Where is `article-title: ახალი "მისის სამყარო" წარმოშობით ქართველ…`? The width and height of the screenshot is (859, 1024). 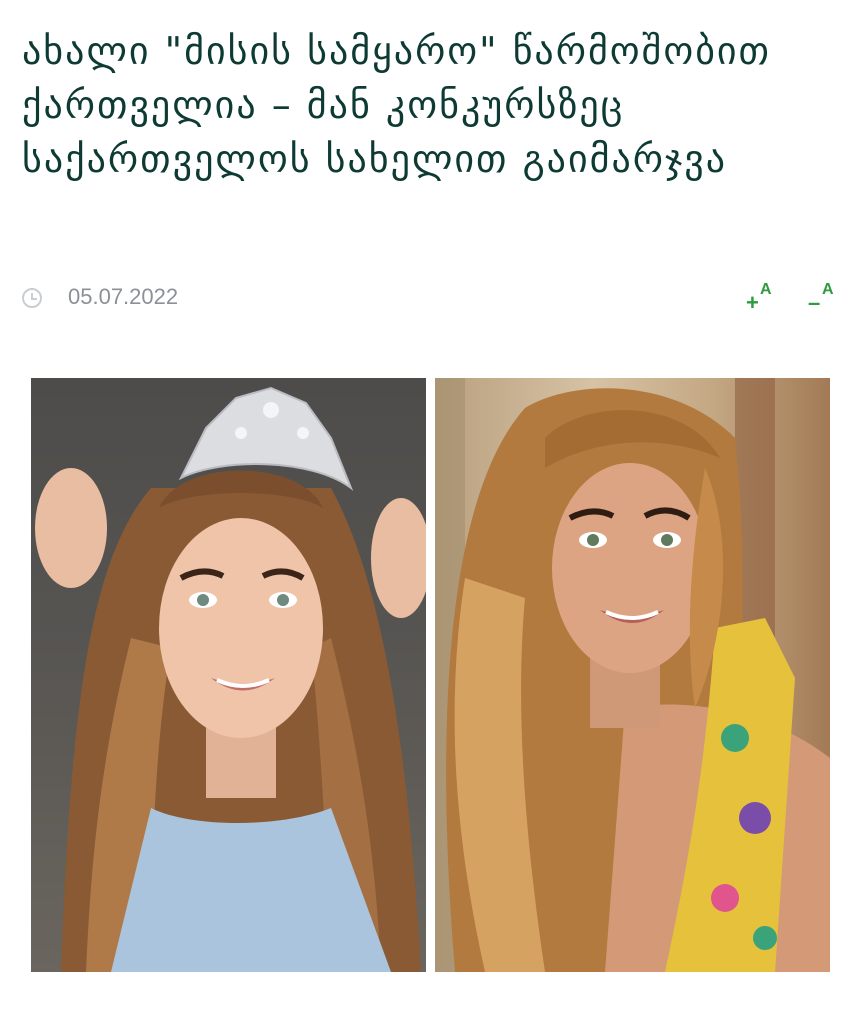 article-title: ახალი "მისის სამყარო" წარმოშობით ქართველ… is located at coordinates (396, 105).